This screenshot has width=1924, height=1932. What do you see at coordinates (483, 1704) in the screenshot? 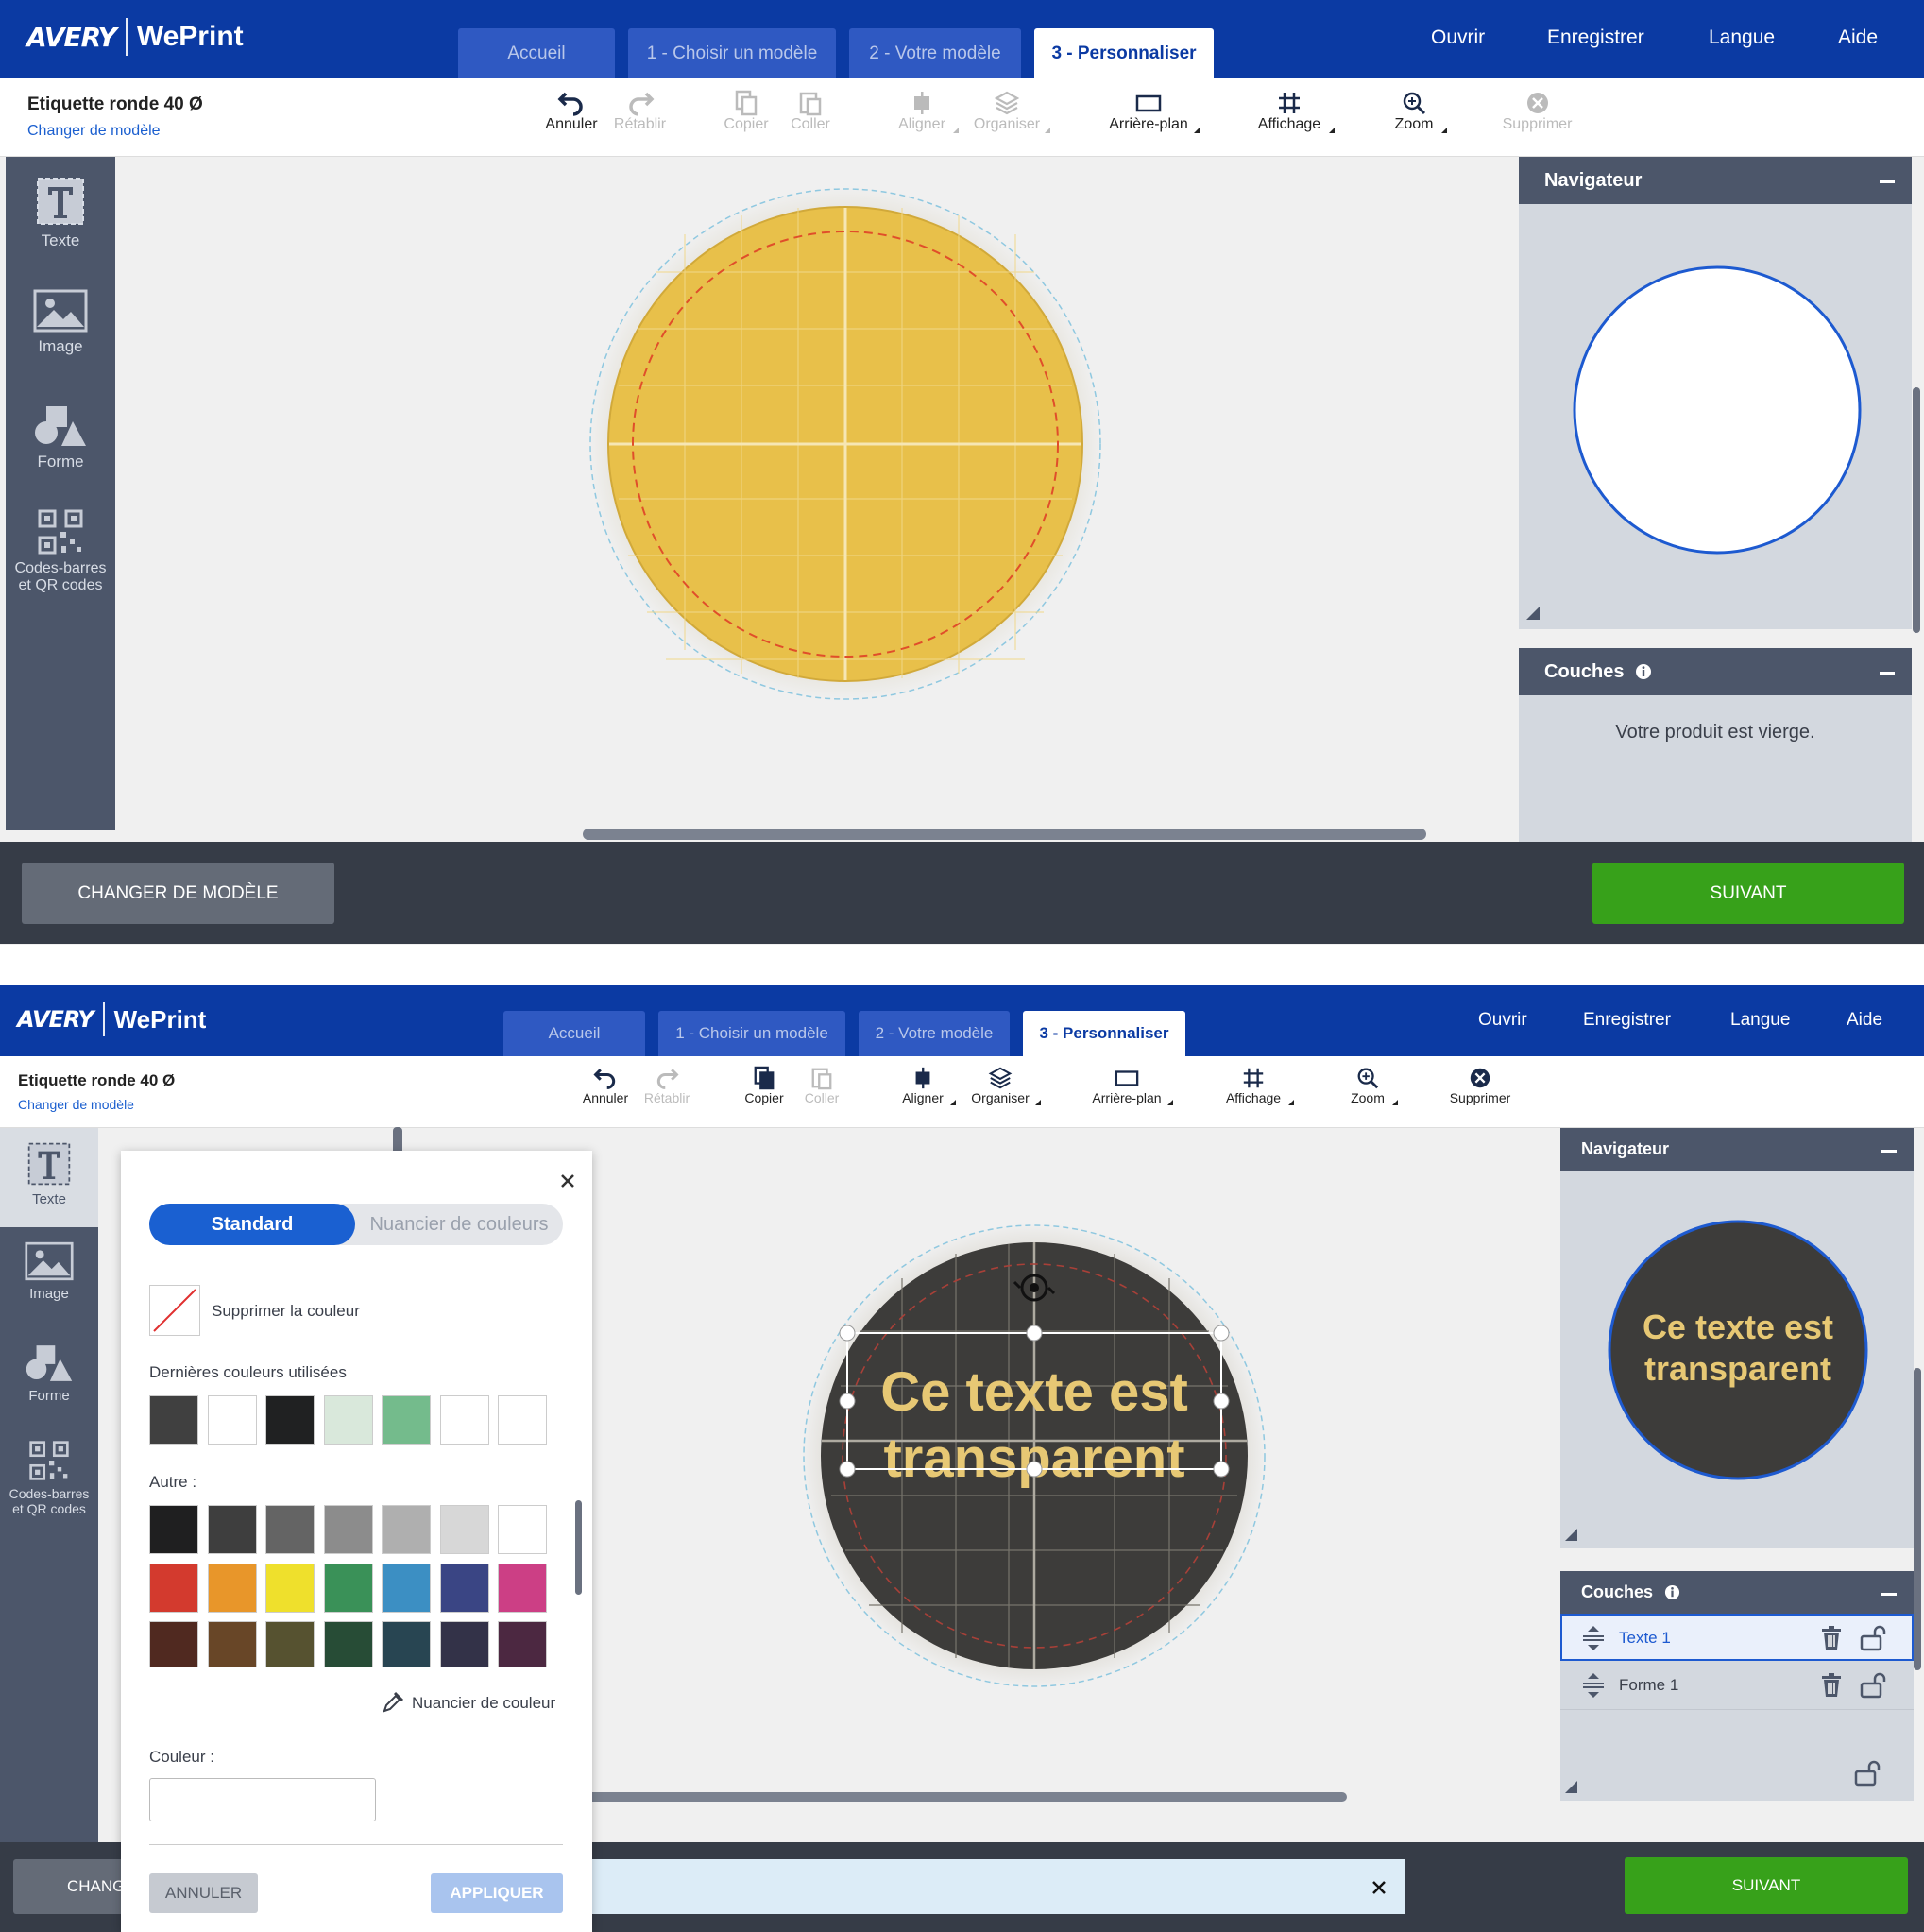
I see `color-picker-link: Nuancier de couleur` at bounding box center [483, 1704].